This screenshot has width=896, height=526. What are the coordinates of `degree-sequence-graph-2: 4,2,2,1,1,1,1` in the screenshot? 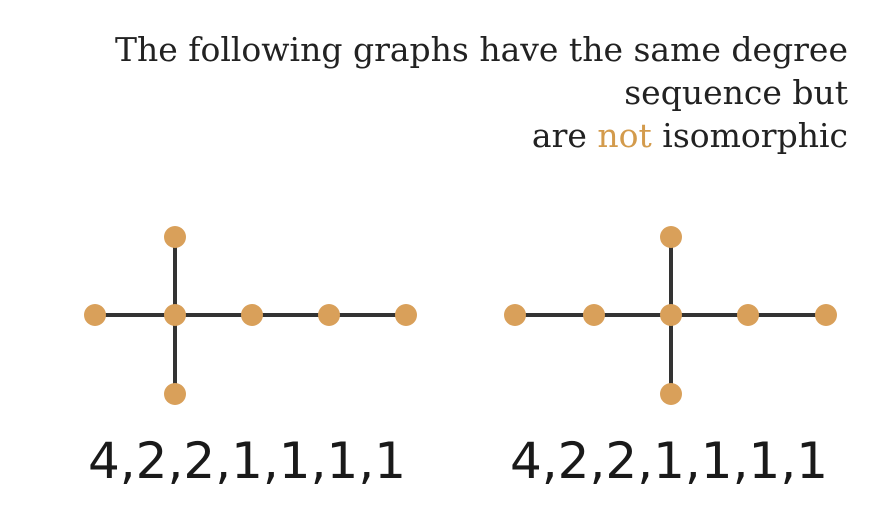 It's located at (669, 461).